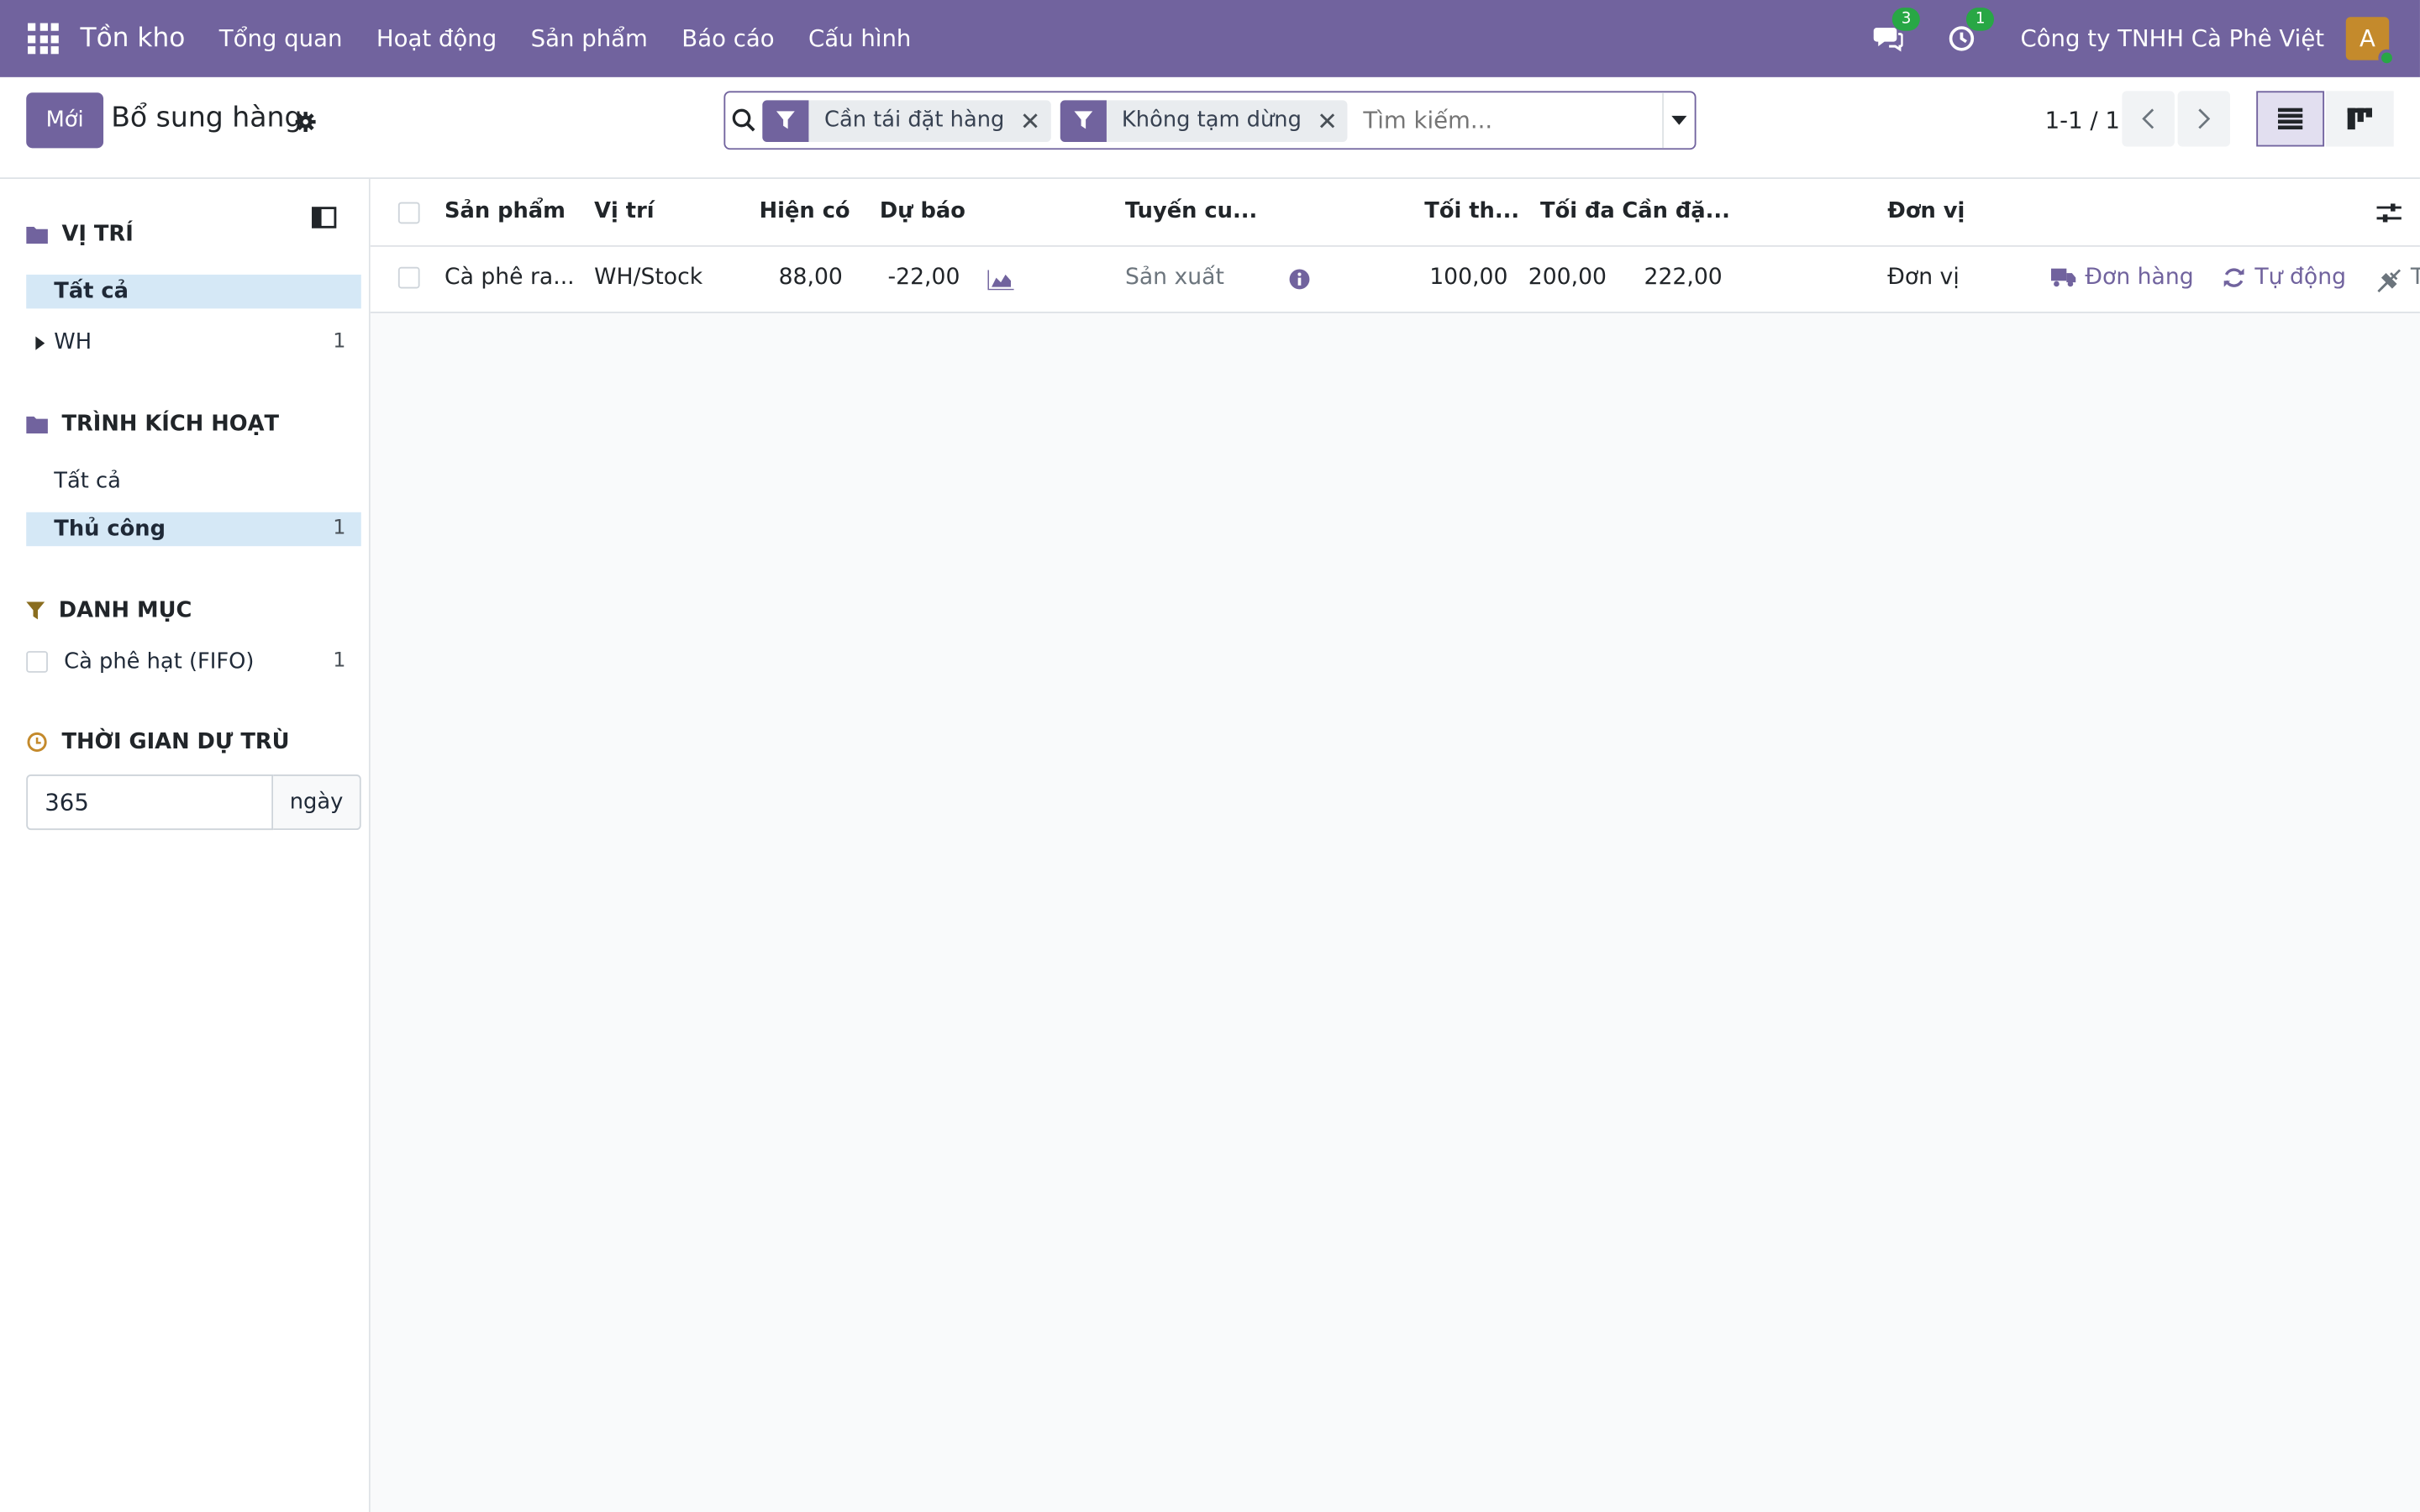  What do you see at coordinates (193, 529) in the screenshot?
I see `trigger-filter-manual: Thủ công 1` at bounding box center [193, 529].